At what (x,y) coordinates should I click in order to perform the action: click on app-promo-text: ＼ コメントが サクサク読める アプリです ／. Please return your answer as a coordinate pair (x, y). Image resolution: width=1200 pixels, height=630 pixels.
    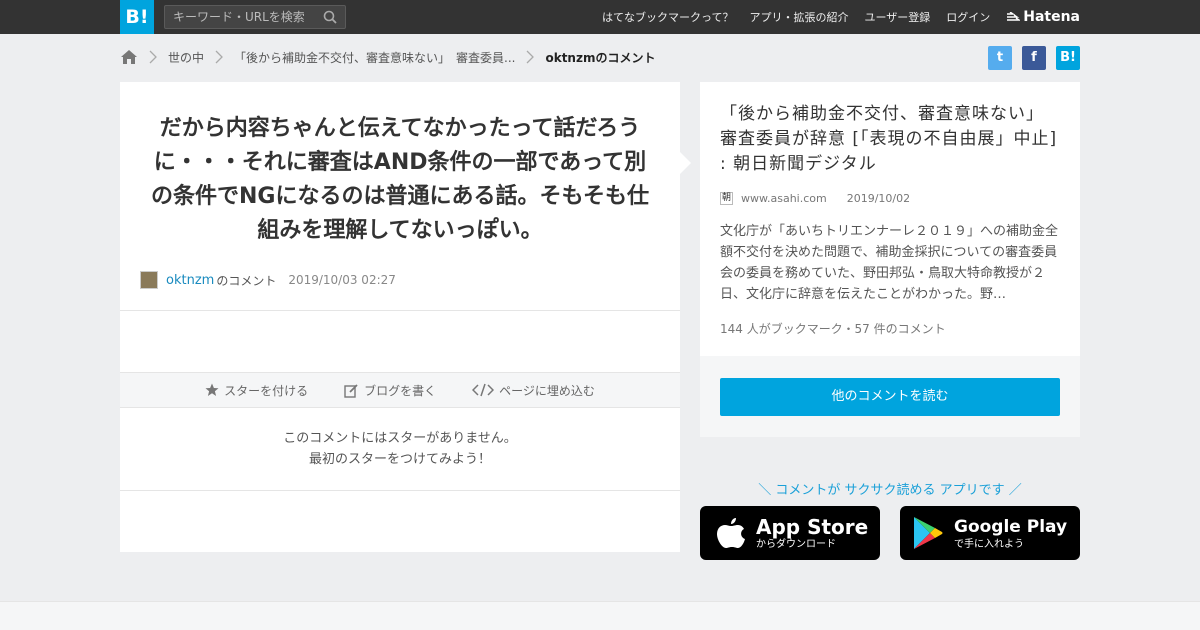
    Looking at the image, I should click on (890, 490).